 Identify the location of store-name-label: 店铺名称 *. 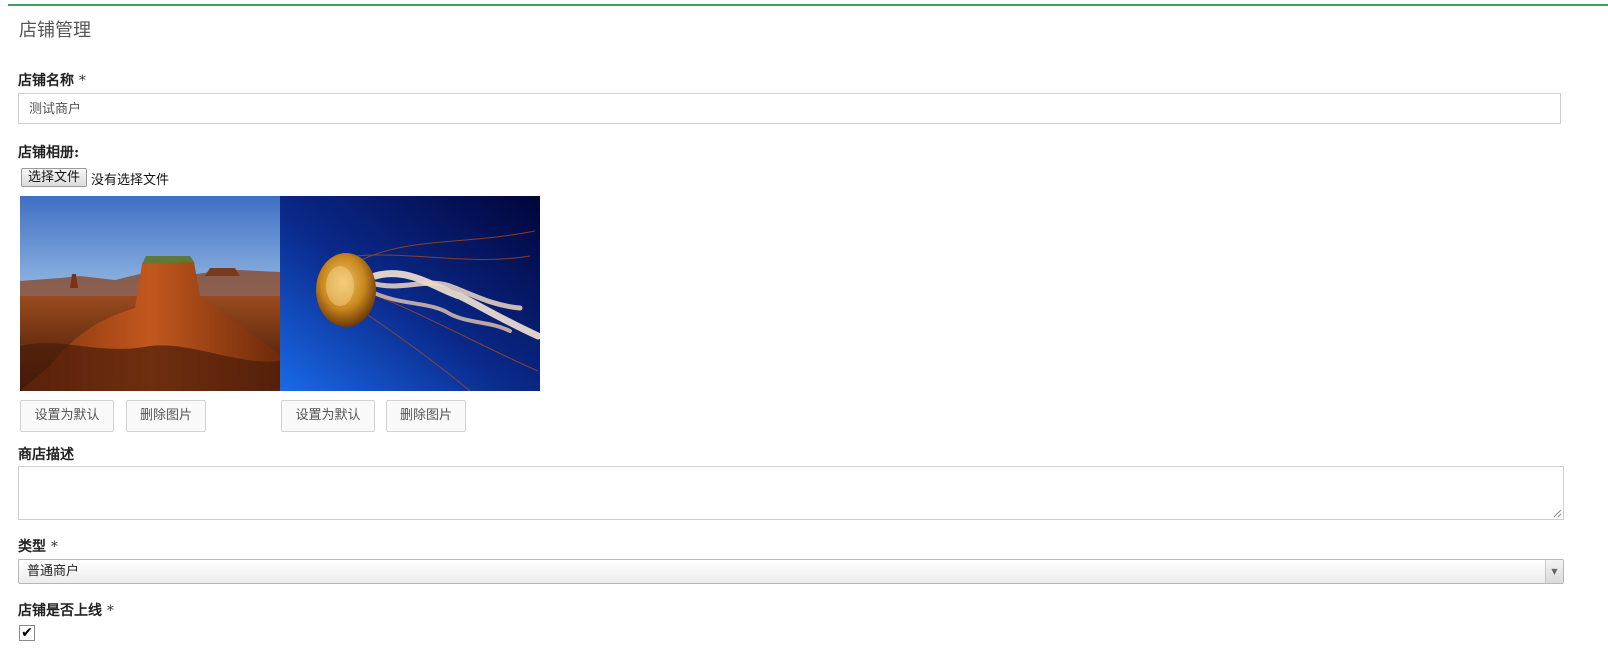
(52, 80).